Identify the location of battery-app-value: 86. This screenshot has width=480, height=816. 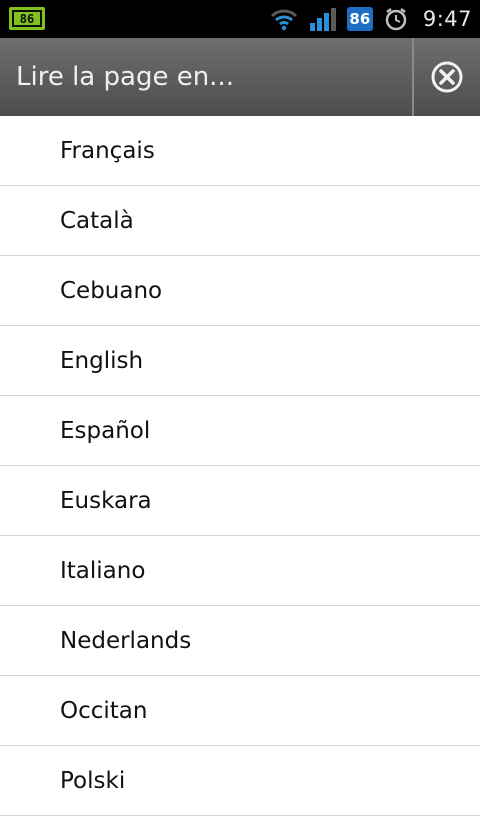
(27, 19).